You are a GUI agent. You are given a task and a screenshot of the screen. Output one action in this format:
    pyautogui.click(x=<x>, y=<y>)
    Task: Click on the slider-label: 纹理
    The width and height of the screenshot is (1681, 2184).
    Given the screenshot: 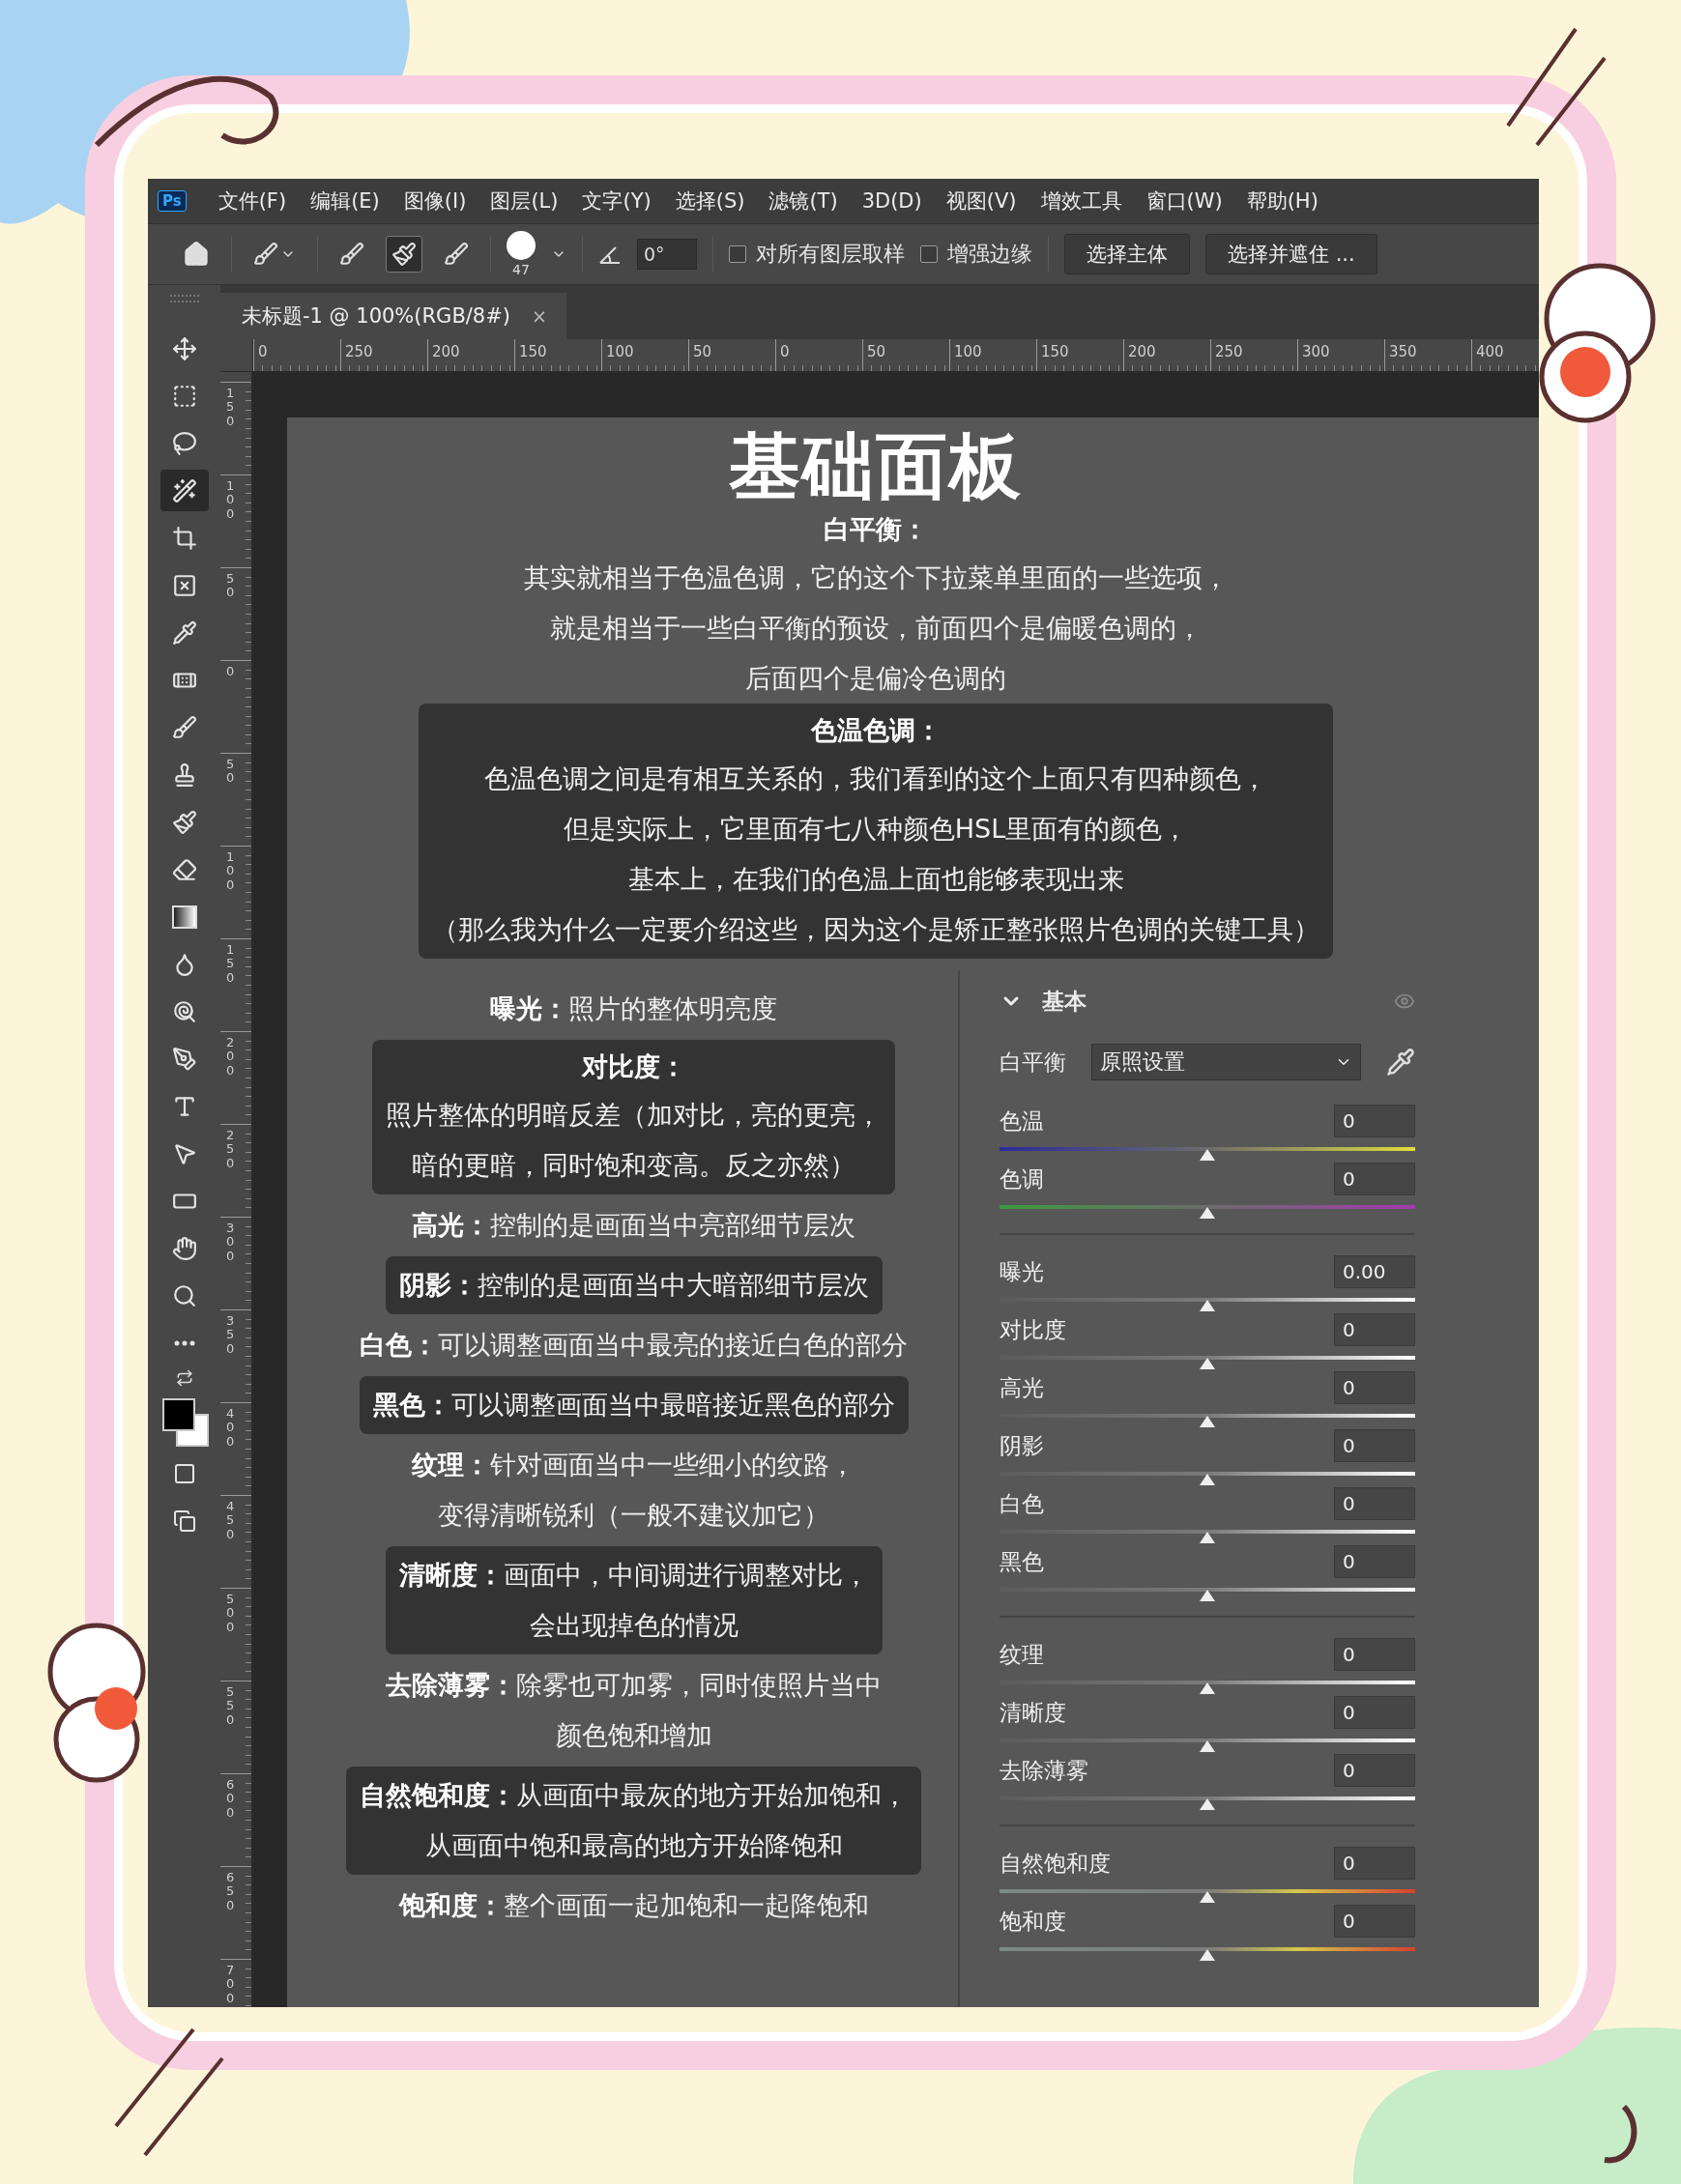 What is the action you would take?
    pyautogui.click(x=1022, y=1654)
    